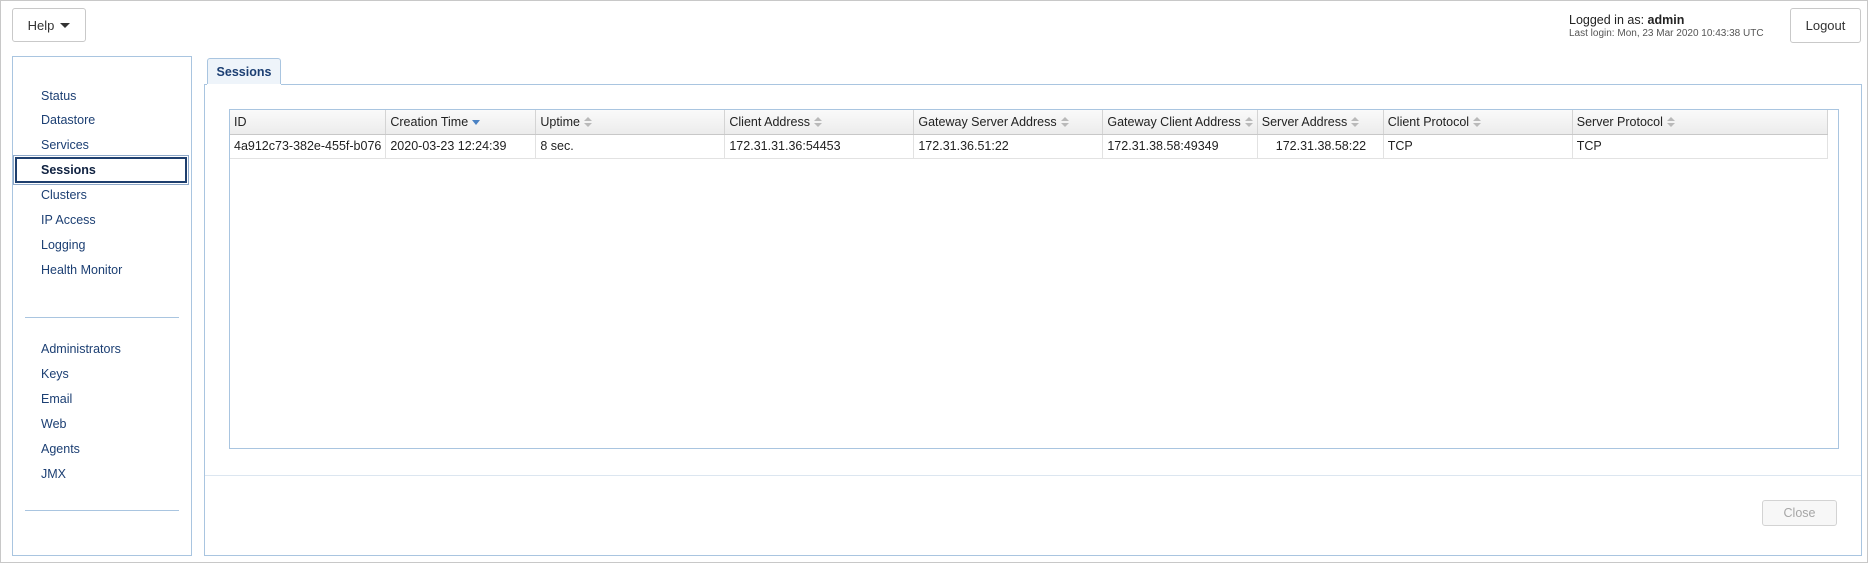  What do you see at coordinates (101, 270) in the screenshot?
I see `sidebar-item-health-monitor: Health Monitor` at bounding box center [101, 270].